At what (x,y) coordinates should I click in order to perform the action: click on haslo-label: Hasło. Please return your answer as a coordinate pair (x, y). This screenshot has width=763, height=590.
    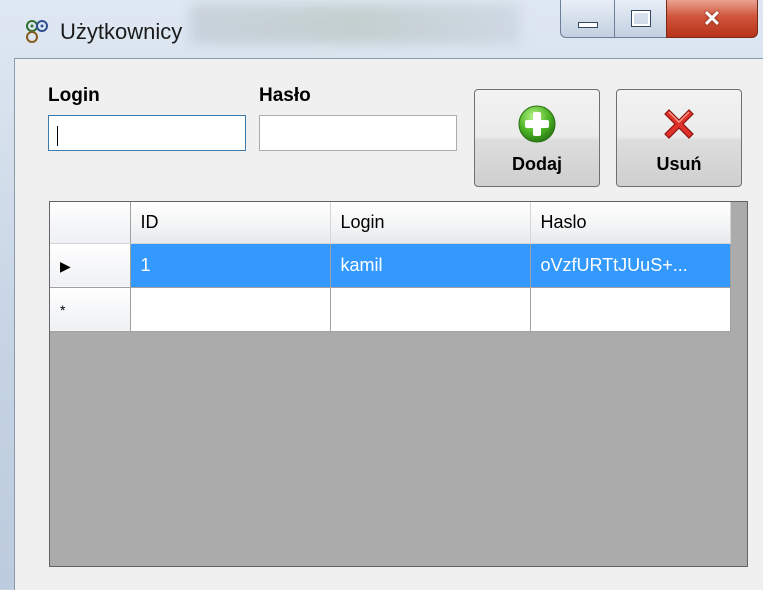
    Looking at the image, I should click on (285, 95).